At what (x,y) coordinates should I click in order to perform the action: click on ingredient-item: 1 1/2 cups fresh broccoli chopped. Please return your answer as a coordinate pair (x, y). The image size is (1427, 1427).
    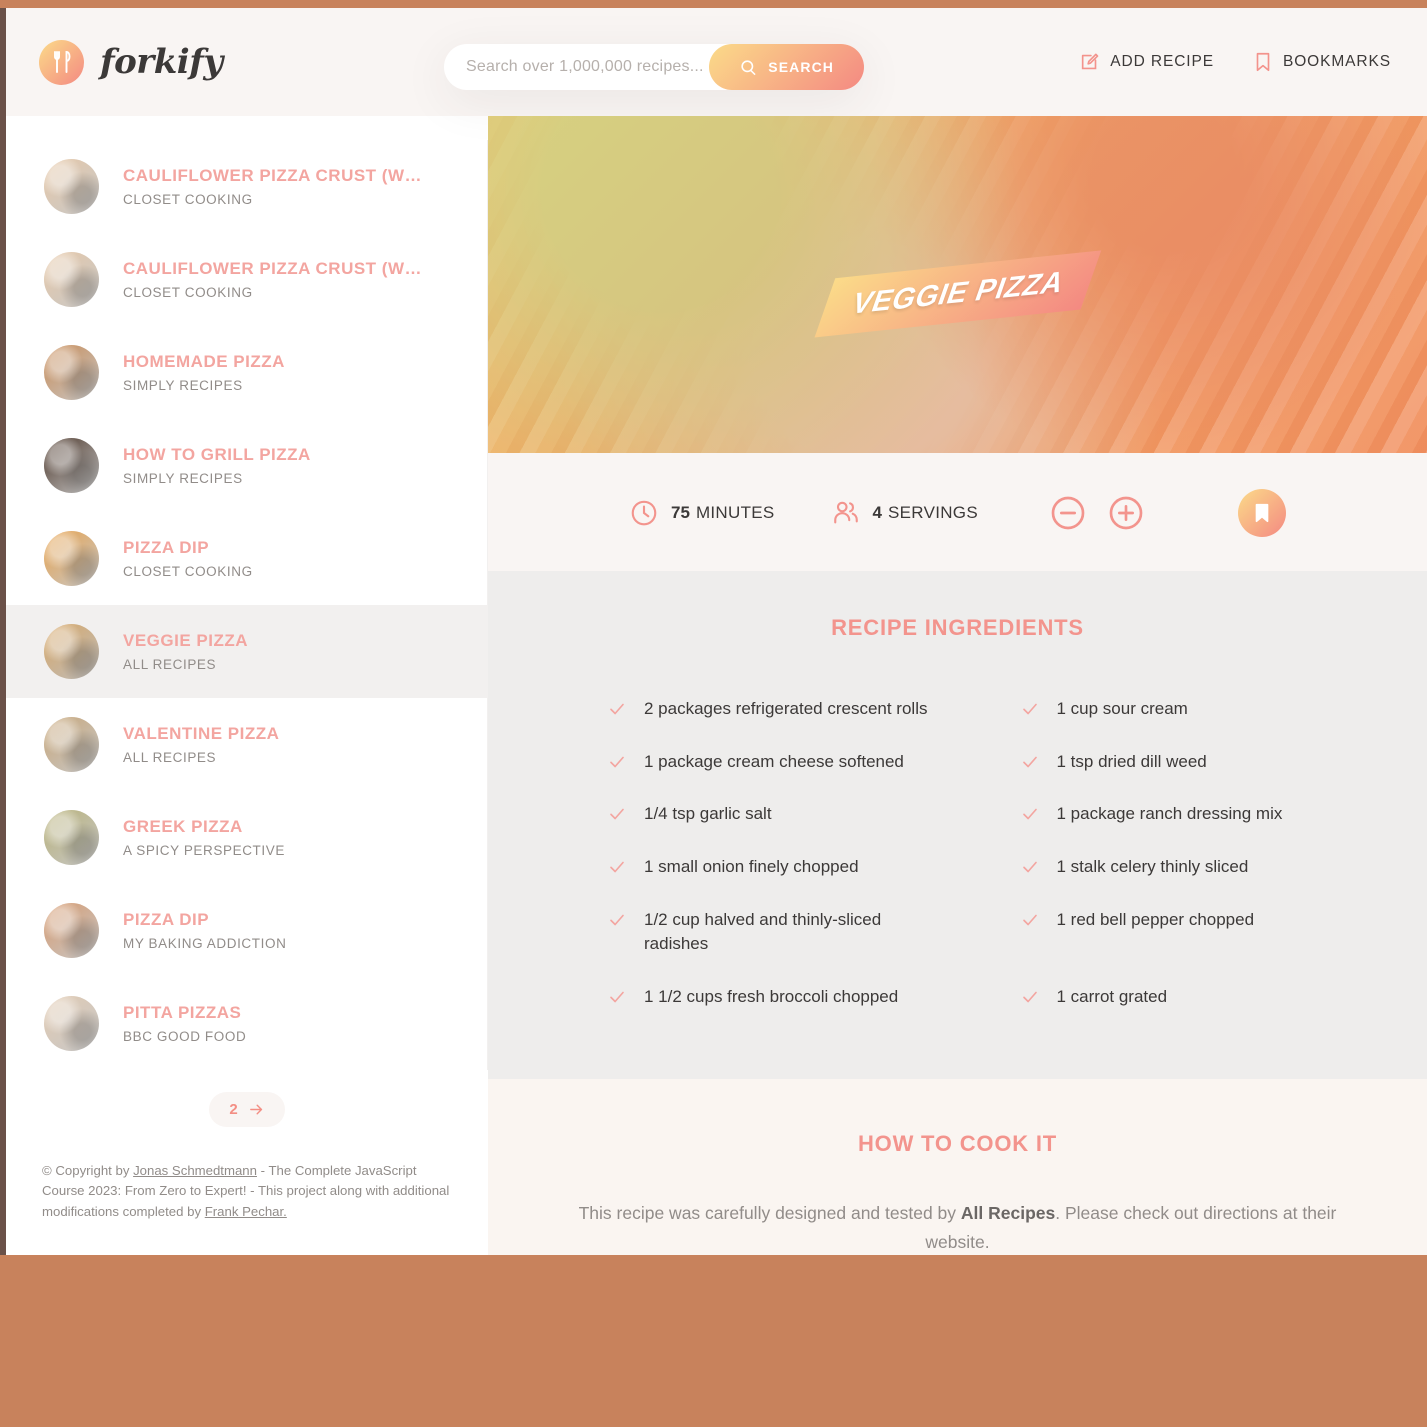
    Looking at the image, I should click on (751, 997).